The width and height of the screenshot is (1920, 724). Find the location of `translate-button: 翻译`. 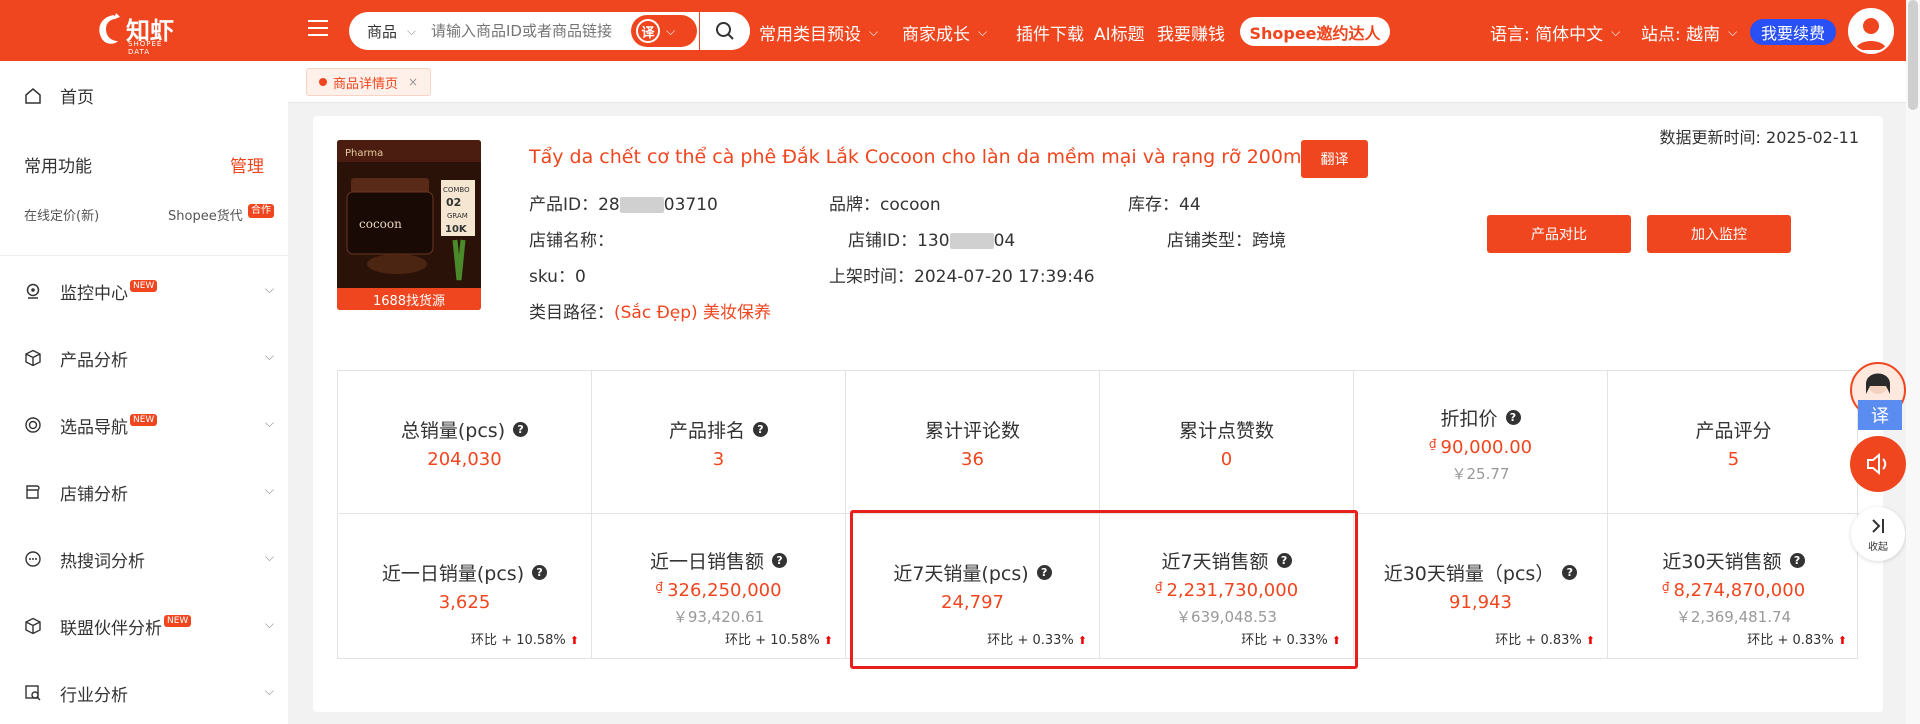

translate-button: 翻译 is located at coordinates (1334, 159).